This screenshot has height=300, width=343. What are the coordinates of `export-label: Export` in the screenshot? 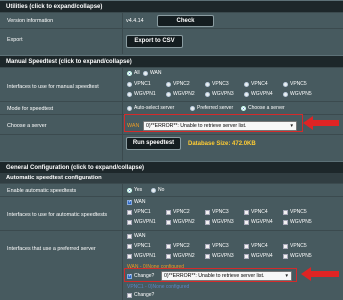 It's located at (15, 40).